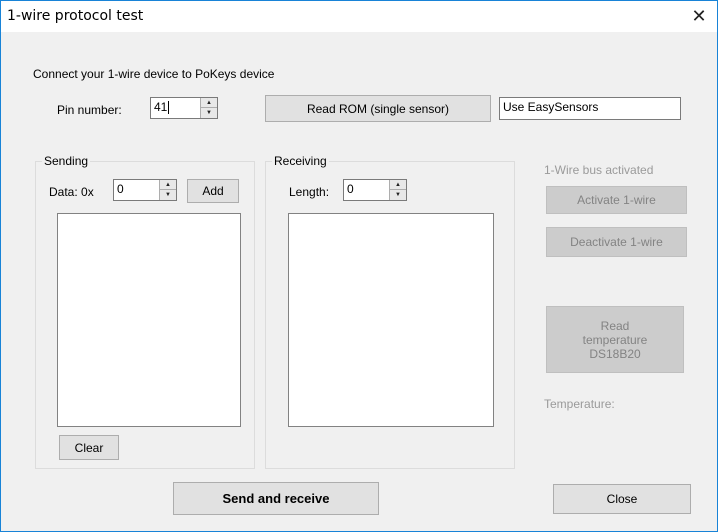  I want to click on sending-data-list, so click(149, 320).